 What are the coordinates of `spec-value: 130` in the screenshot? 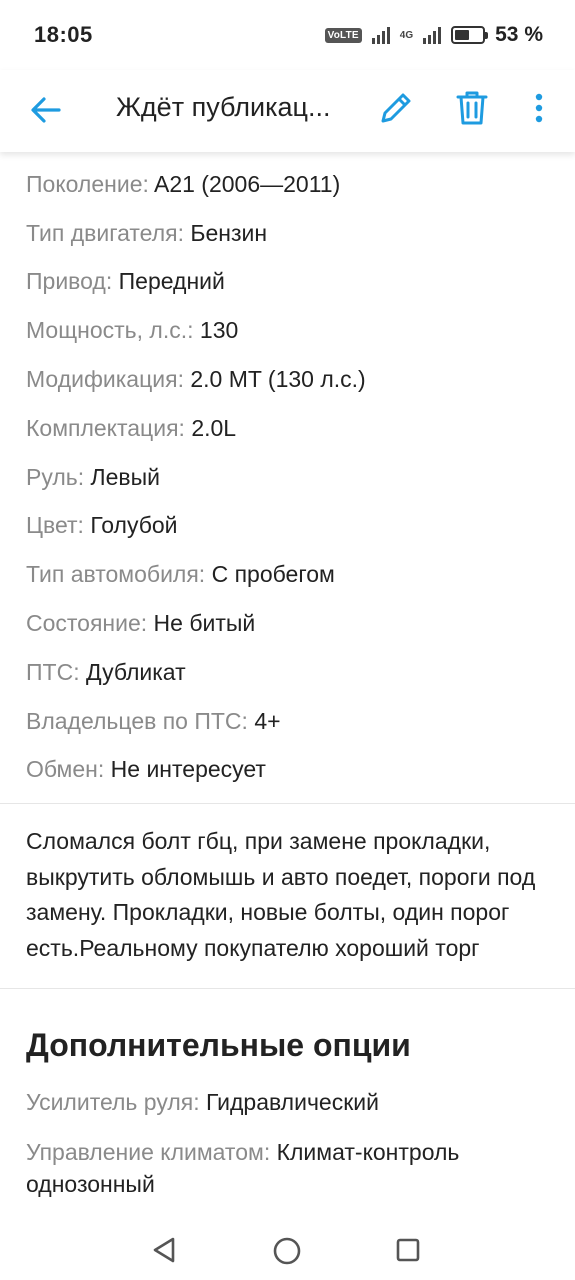 It's located at (216, 330).